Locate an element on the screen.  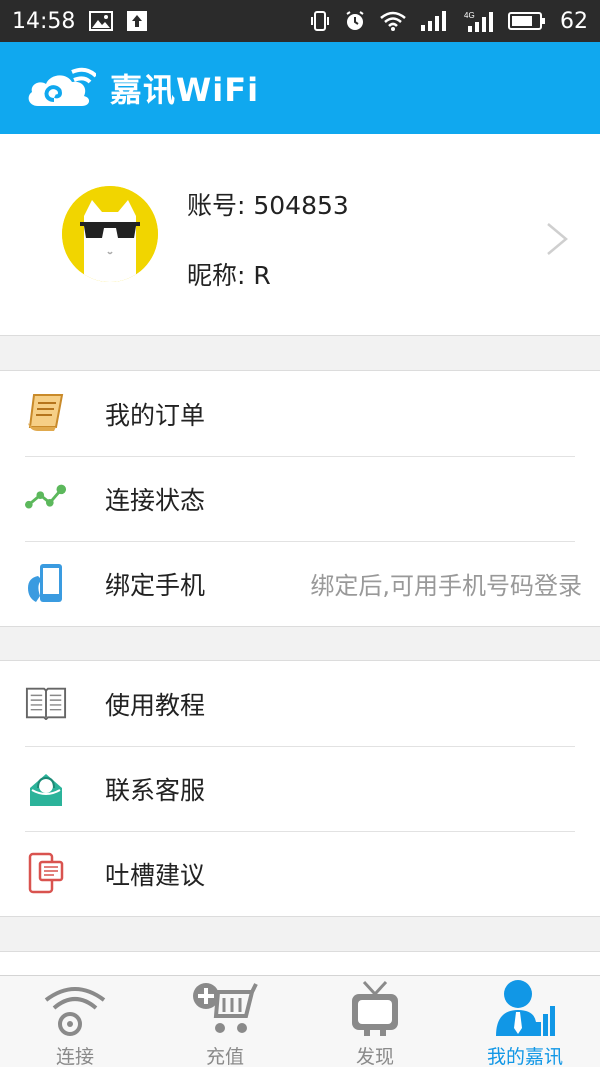
avatar is located at coordinates (110, 234).